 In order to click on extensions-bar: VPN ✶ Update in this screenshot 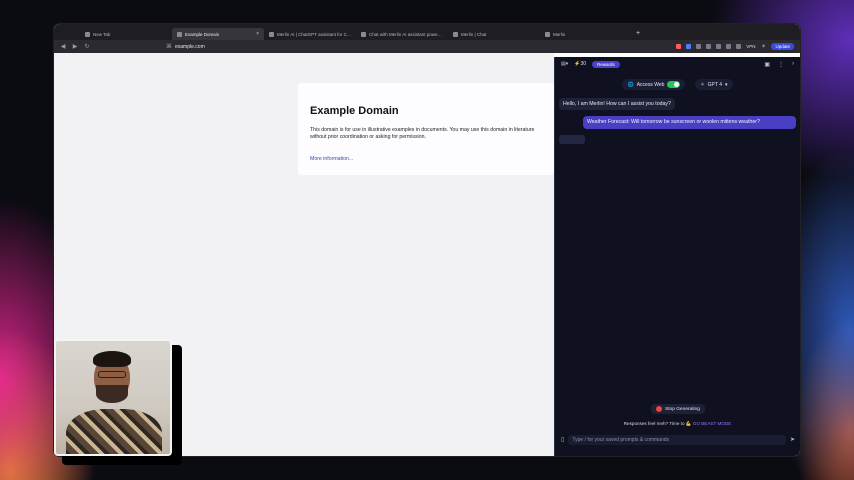, I will do `click(735, 46)`.